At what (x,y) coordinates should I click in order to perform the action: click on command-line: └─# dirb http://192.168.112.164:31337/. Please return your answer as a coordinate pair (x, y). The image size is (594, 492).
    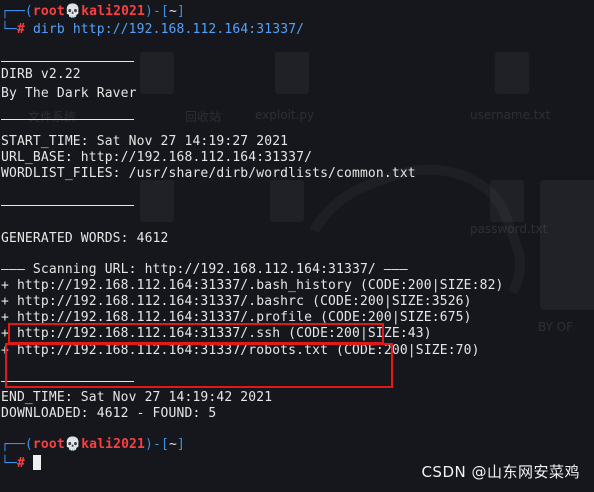
    Looking at the image, I should click on (153, 29).